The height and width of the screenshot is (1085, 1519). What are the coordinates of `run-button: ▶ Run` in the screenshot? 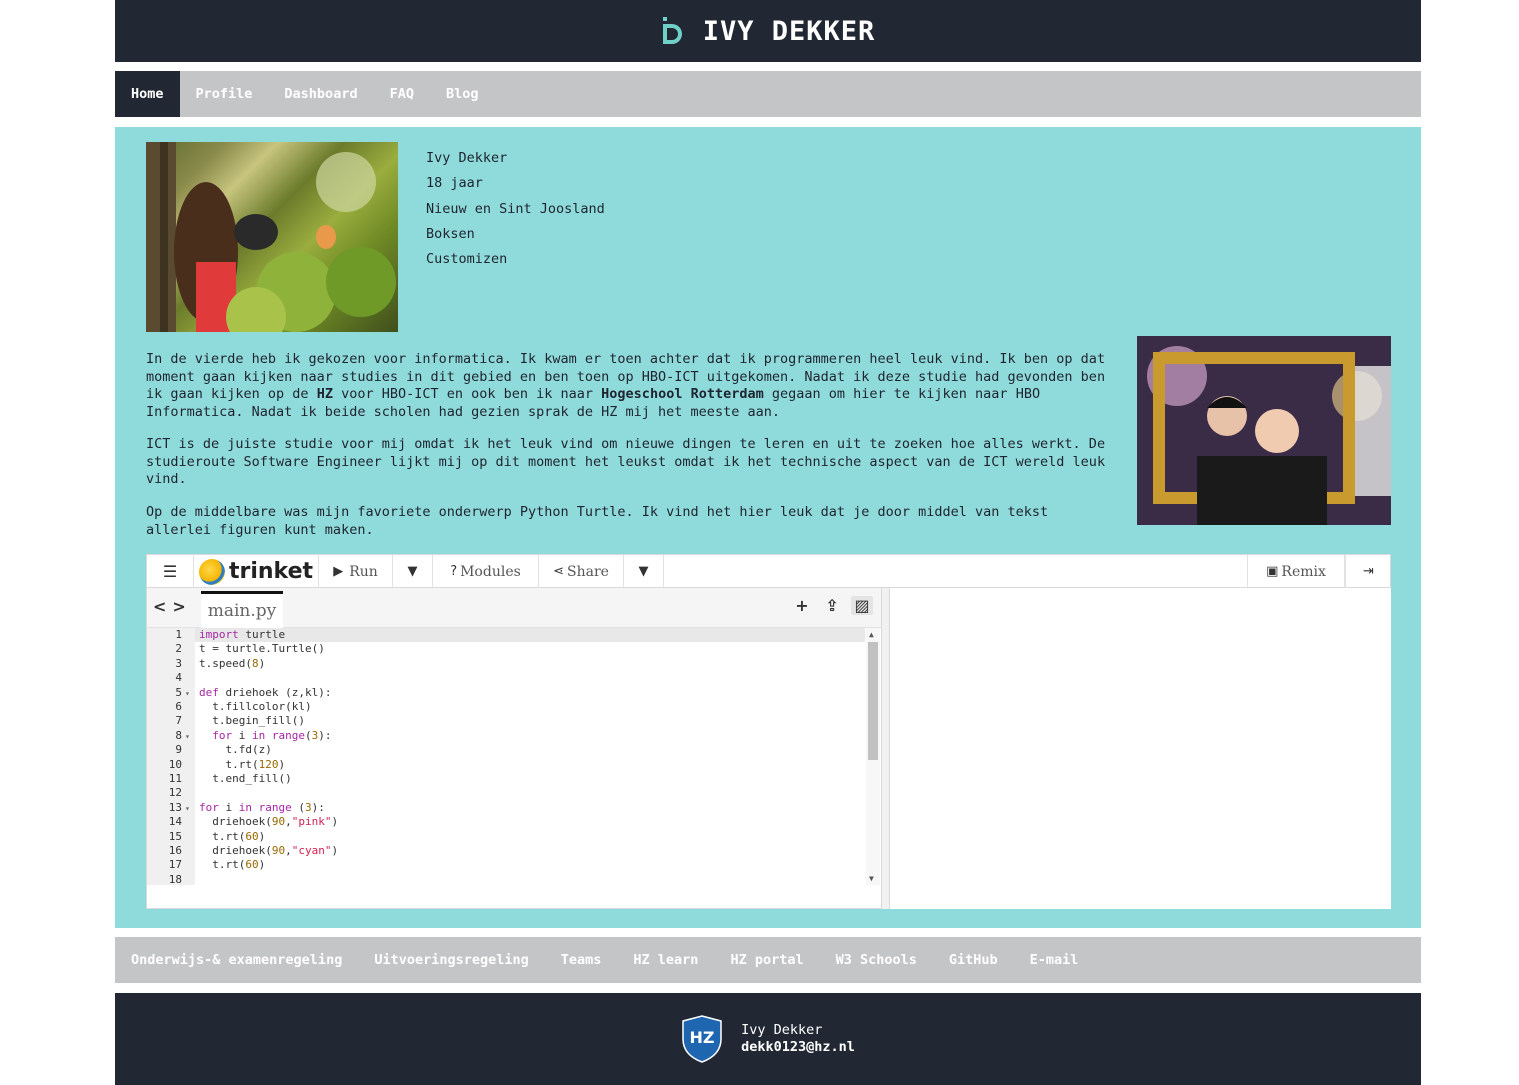 It's located at (356, 571).